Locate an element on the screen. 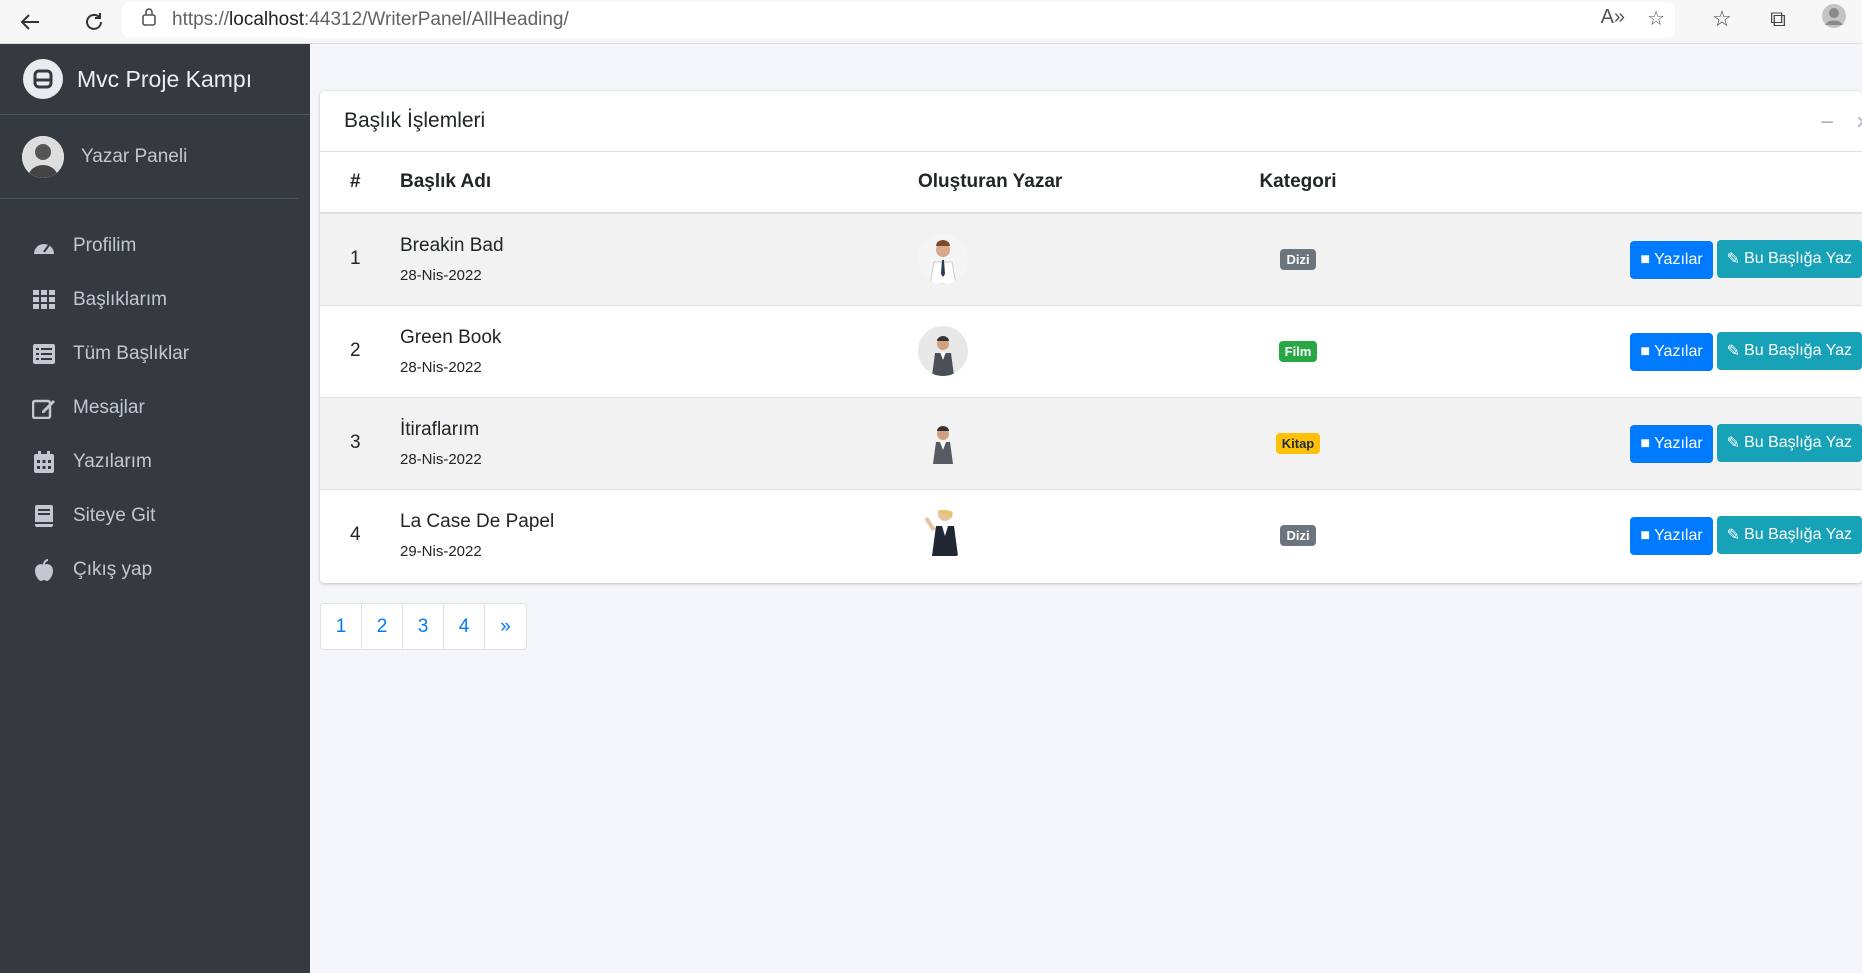 Image resolution: width=1862 pixels, height=973 pixels. favorites-icon: ☆ is located at coordinates (1722, 19).